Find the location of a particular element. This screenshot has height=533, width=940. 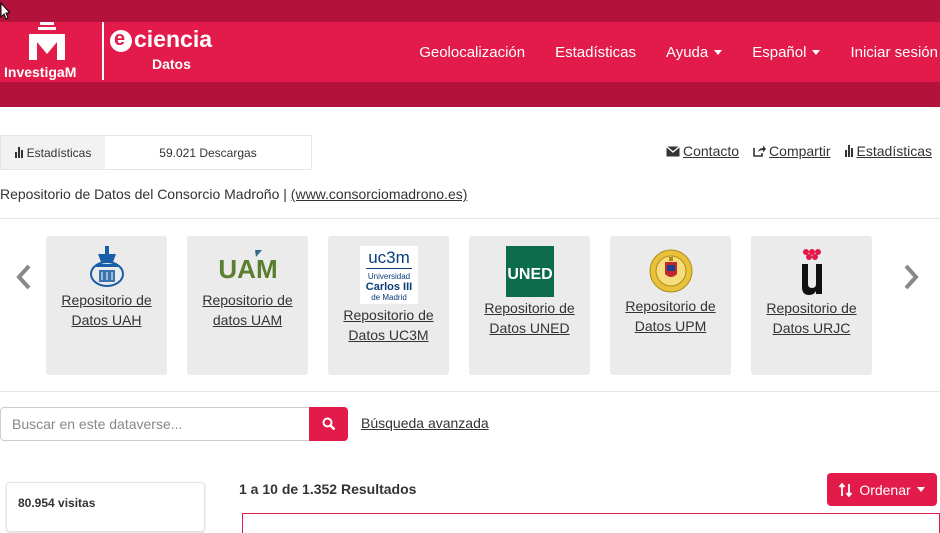

svg-text: de Madrid is located at coordinates (389, 297).